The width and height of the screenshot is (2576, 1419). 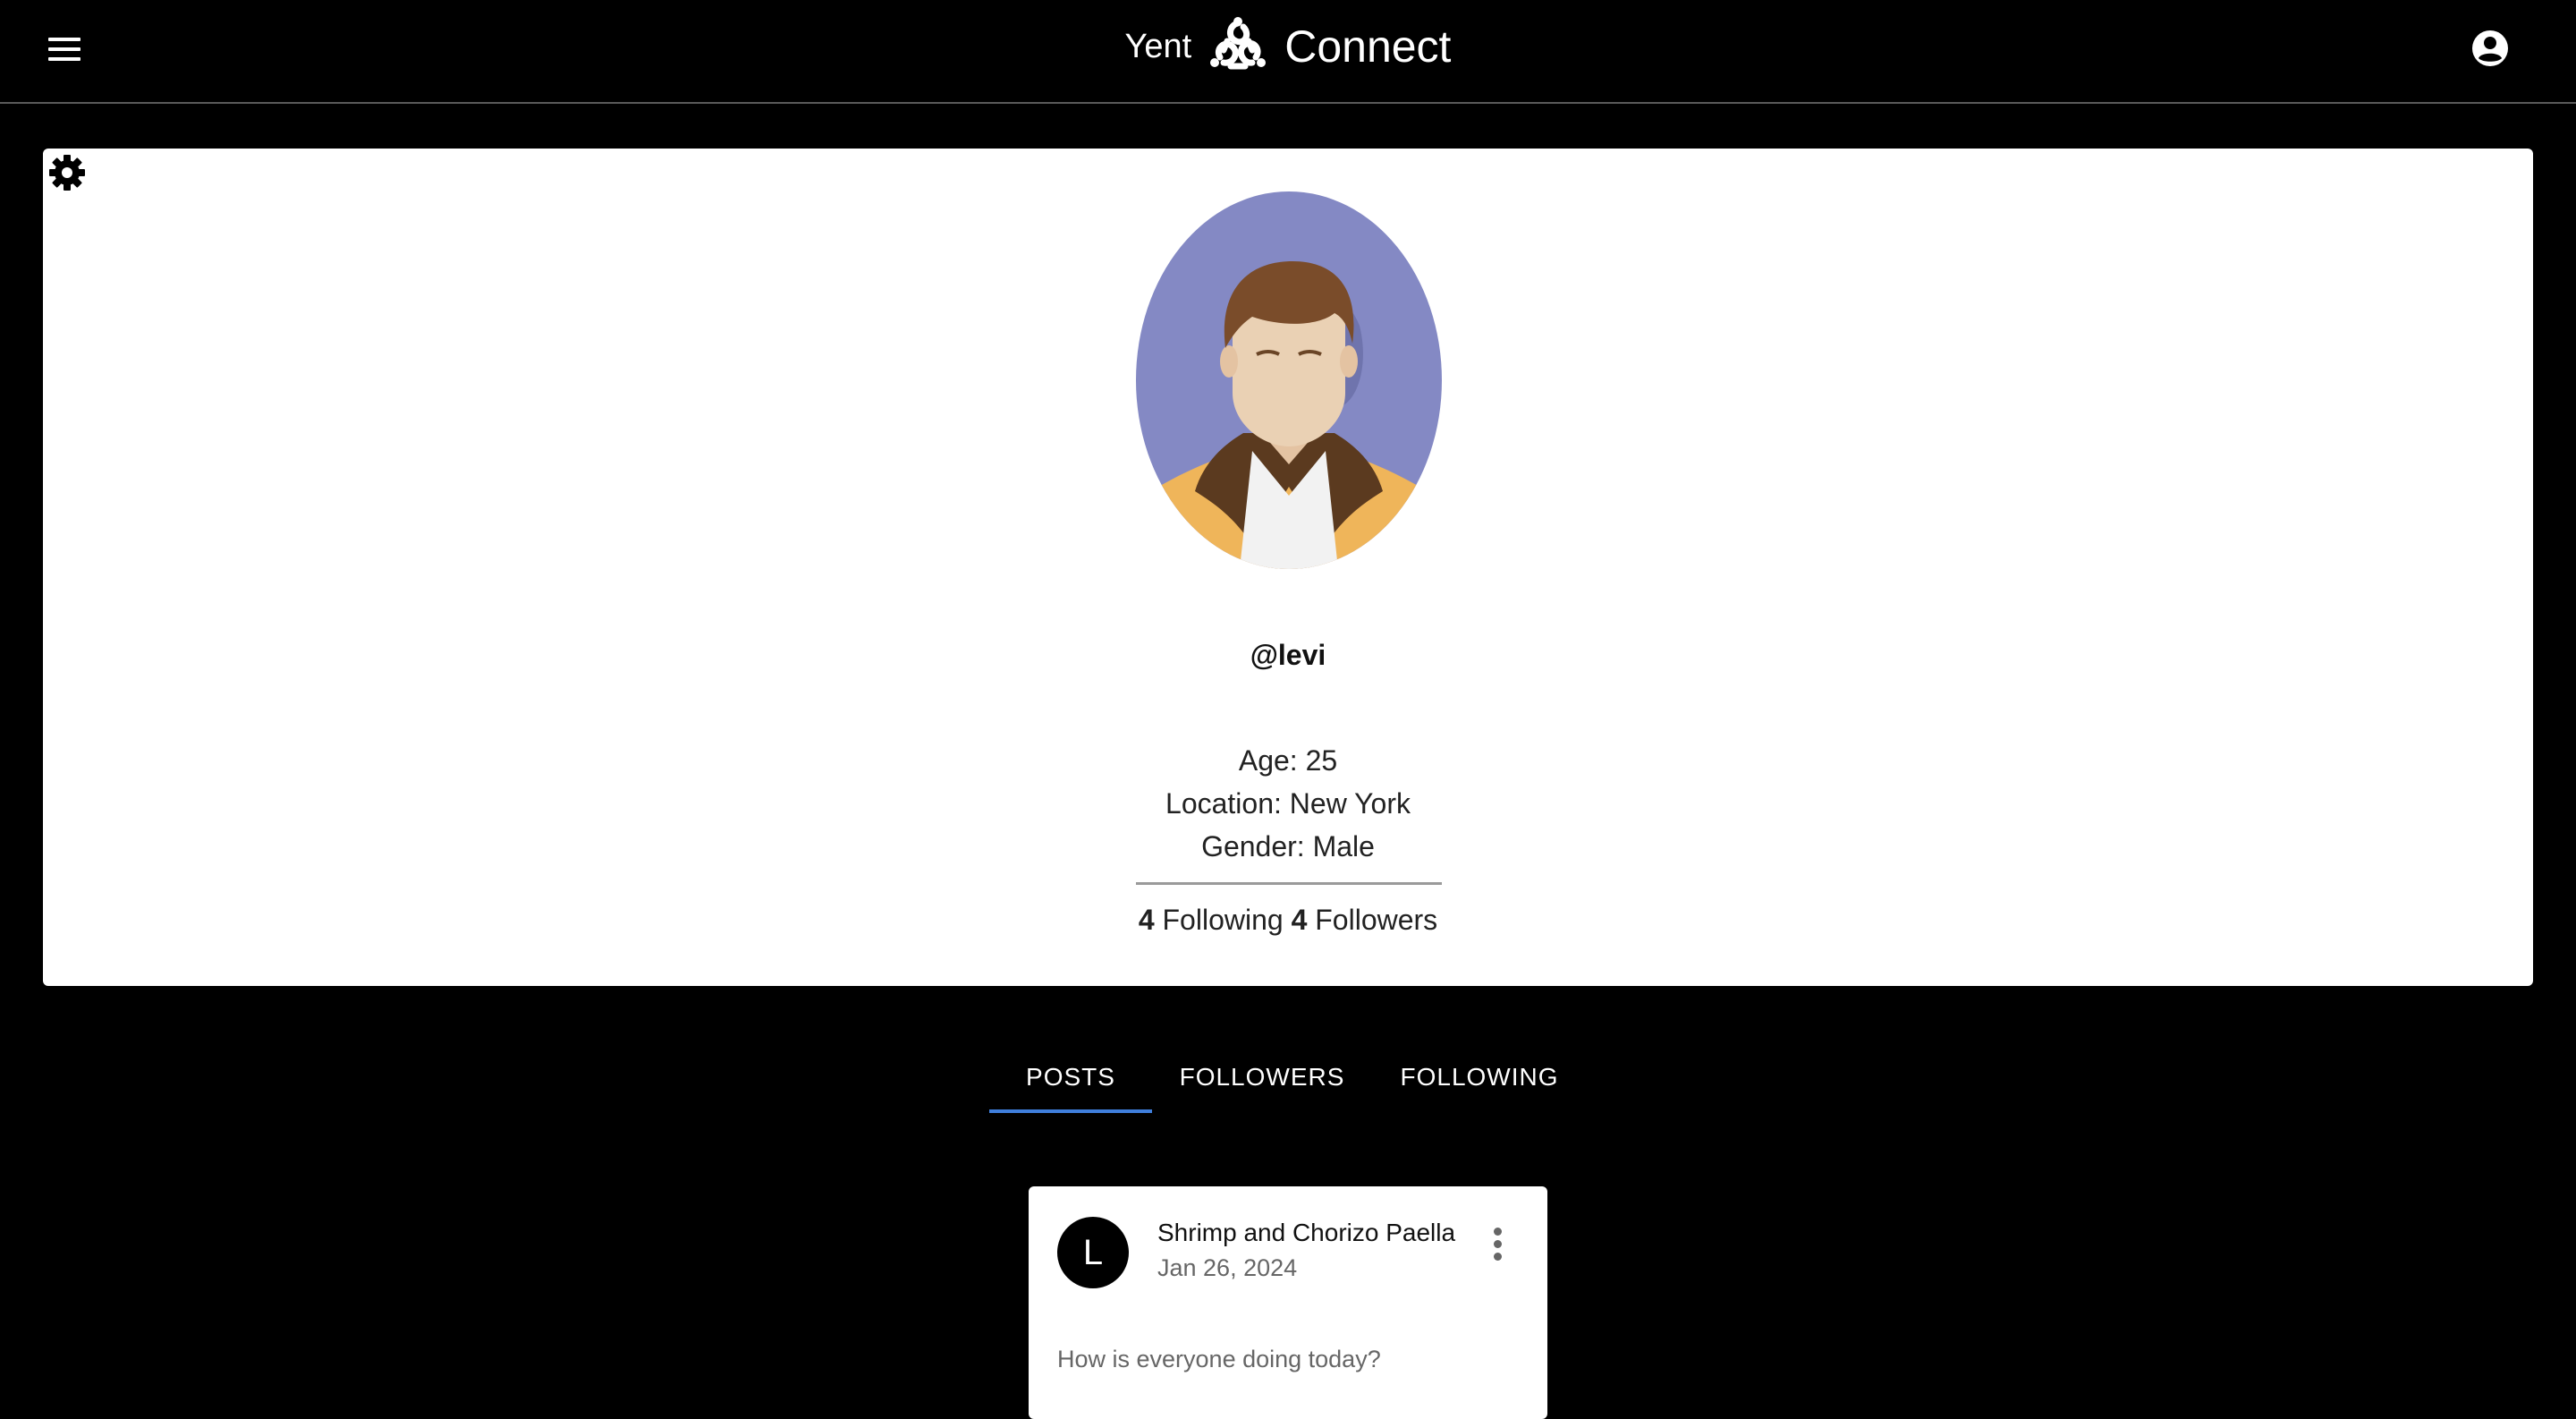 I want to click on follow-stats: 4 Following 4 Followers, so click(x=1288, y=920).